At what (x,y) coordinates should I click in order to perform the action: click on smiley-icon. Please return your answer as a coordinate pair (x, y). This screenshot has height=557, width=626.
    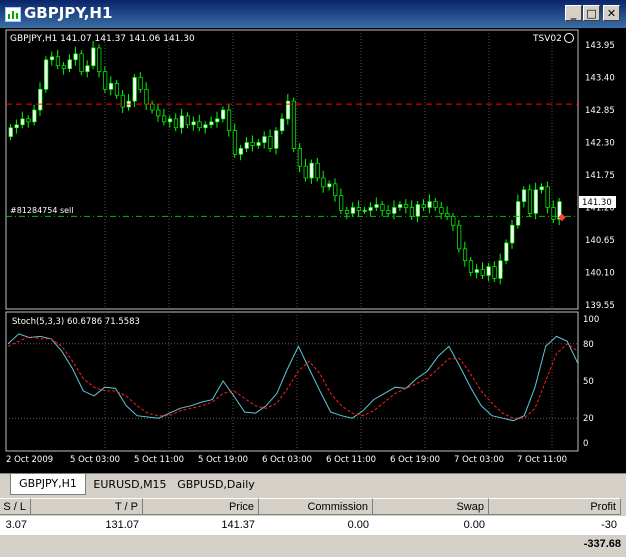
    Looking at the image, I should click on (569, 38).